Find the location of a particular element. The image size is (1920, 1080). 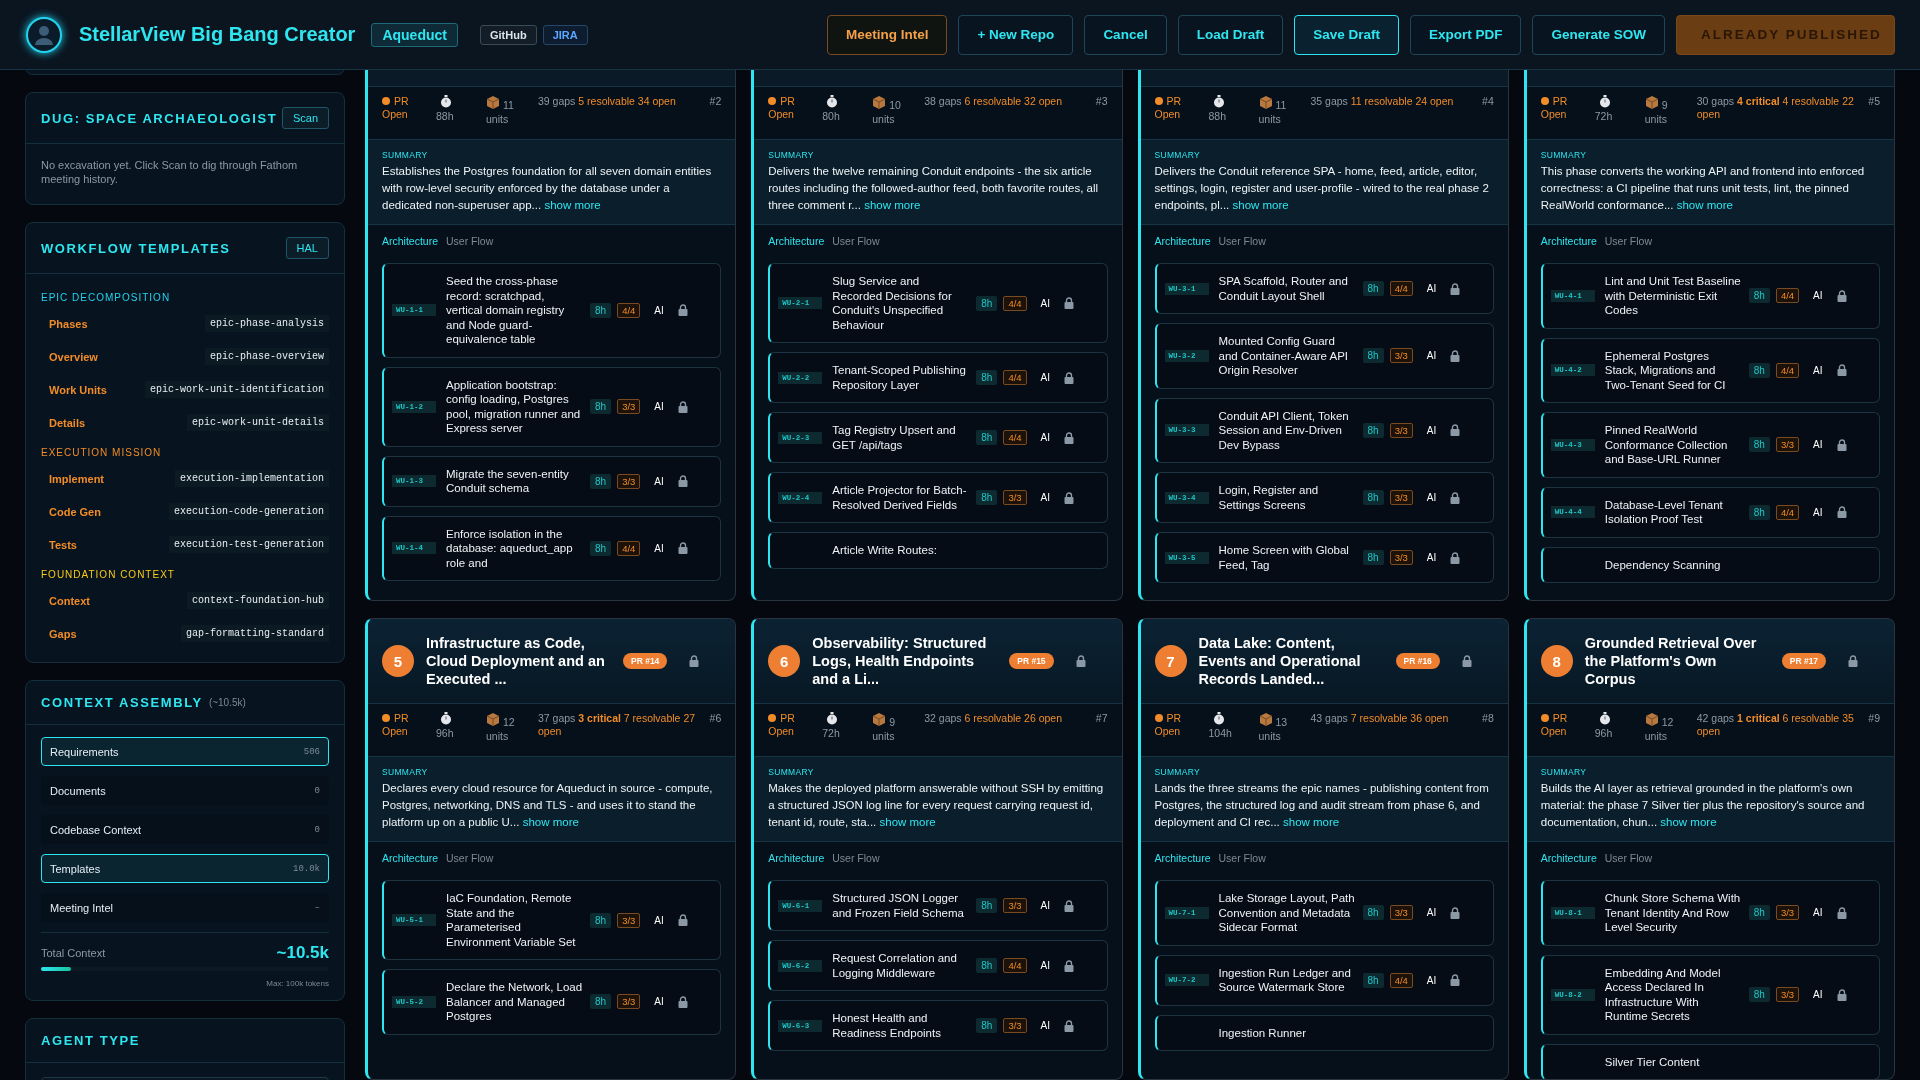

unit-title: Honest Health and Readiness Endpoints is located at coordinates (887, 1025).